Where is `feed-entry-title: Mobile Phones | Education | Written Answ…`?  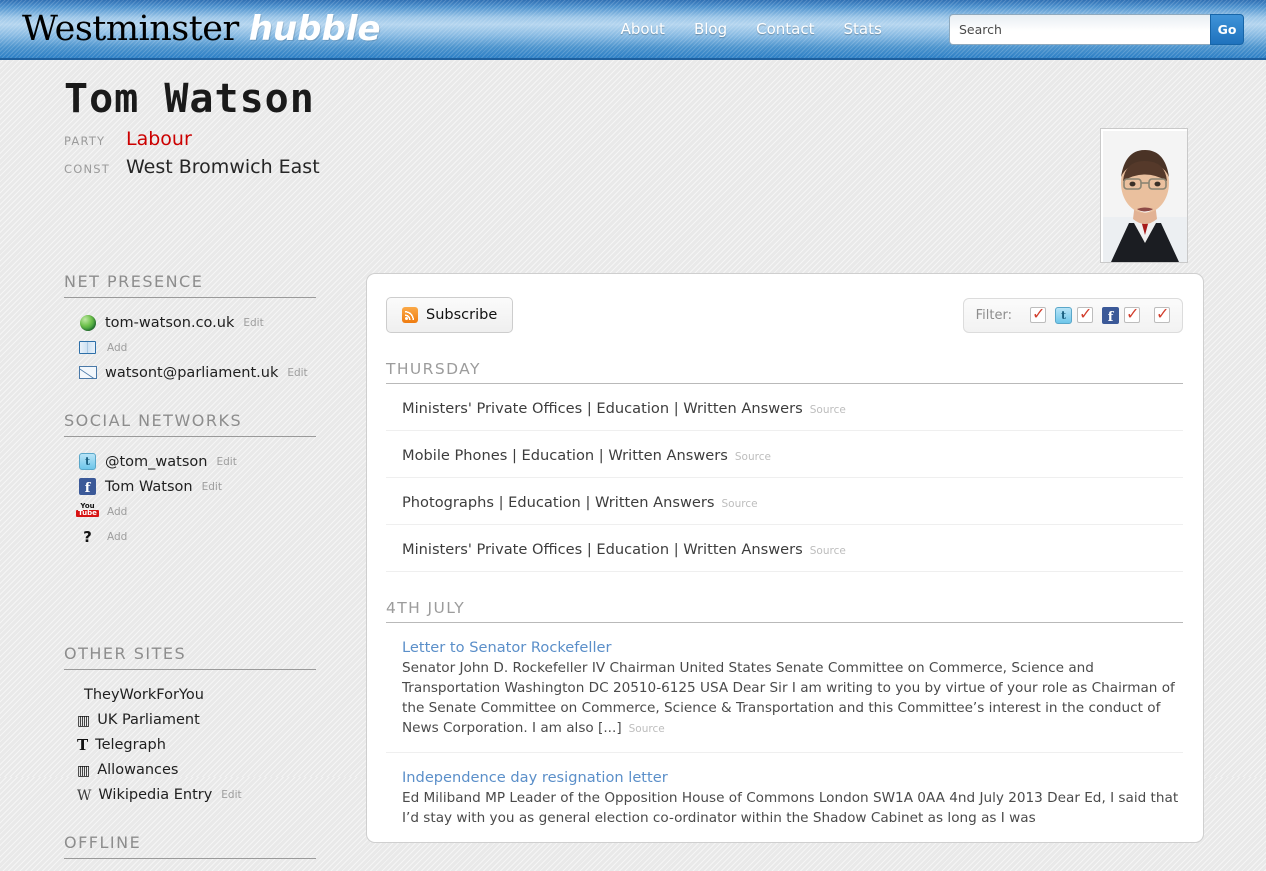 feed-entry-title: Mobile Phones | Education | Written Answ… is located at coordinates (565, 455).